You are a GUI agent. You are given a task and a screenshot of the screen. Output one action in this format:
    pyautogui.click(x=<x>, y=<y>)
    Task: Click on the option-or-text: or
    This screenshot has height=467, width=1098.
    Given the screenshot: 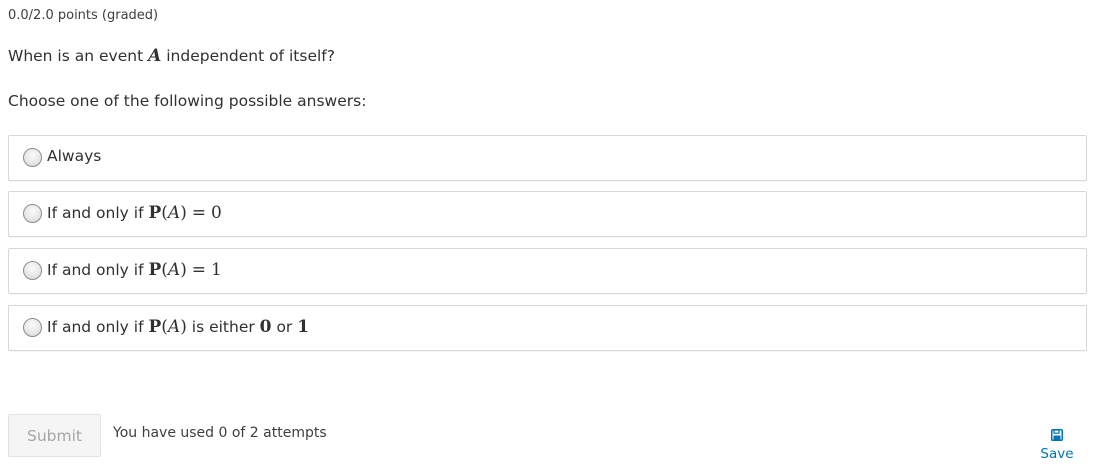 What is the action you would take?
    pyautogui.click(x=284, y=327)
    